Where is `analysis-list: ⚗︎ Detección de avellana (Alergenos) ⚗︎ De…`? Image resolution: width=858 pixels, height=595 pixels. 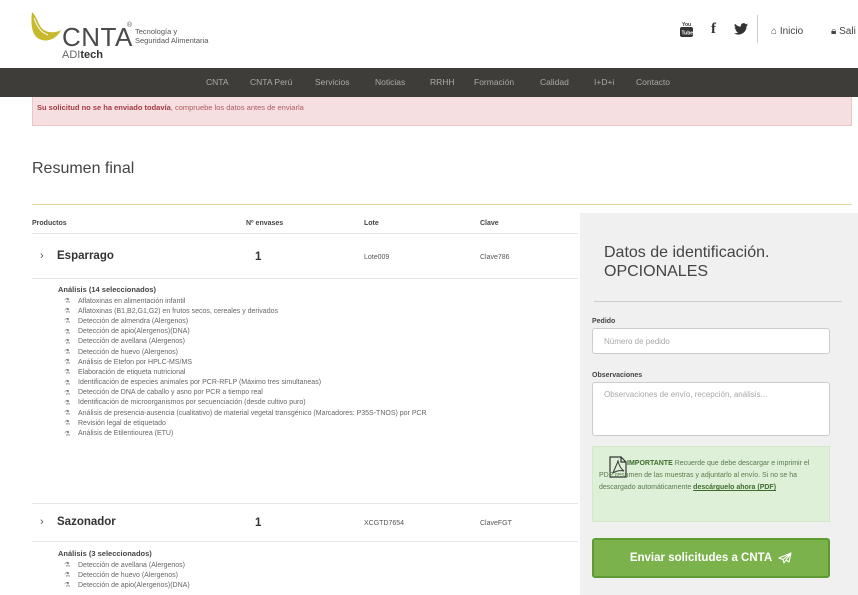
analysis-list: ⚗︎ Detección de avellana (Alergenos) ⚗︎ De… is located at coordinates (127, 575).